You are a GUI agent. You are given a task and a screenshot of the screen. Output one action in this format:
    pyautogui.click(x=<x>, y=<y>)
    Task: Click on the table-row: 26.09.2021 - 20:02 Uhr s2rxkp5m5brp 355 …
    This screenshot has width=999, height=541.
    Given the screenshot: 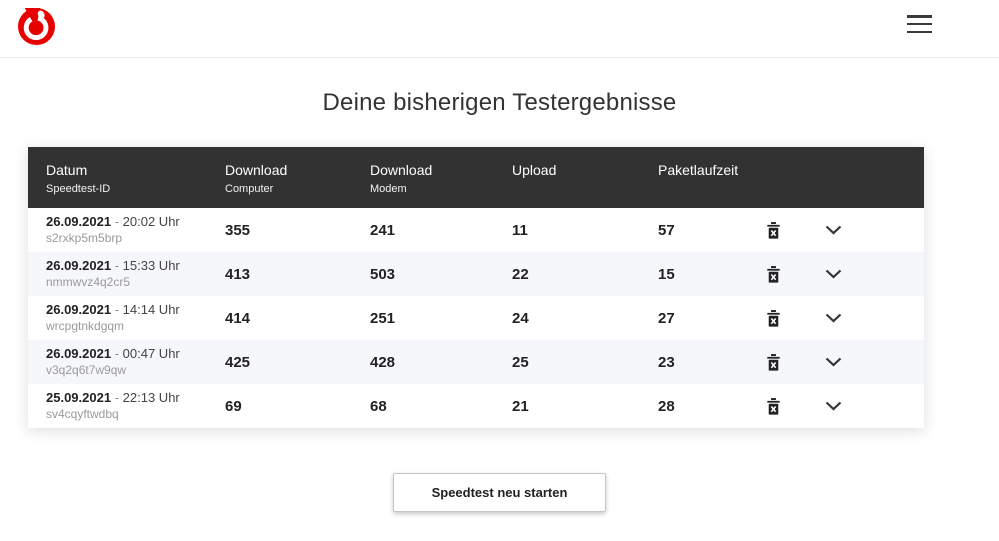 What is the action you would take?
    pyautogui.click(x=476, y=230)
    